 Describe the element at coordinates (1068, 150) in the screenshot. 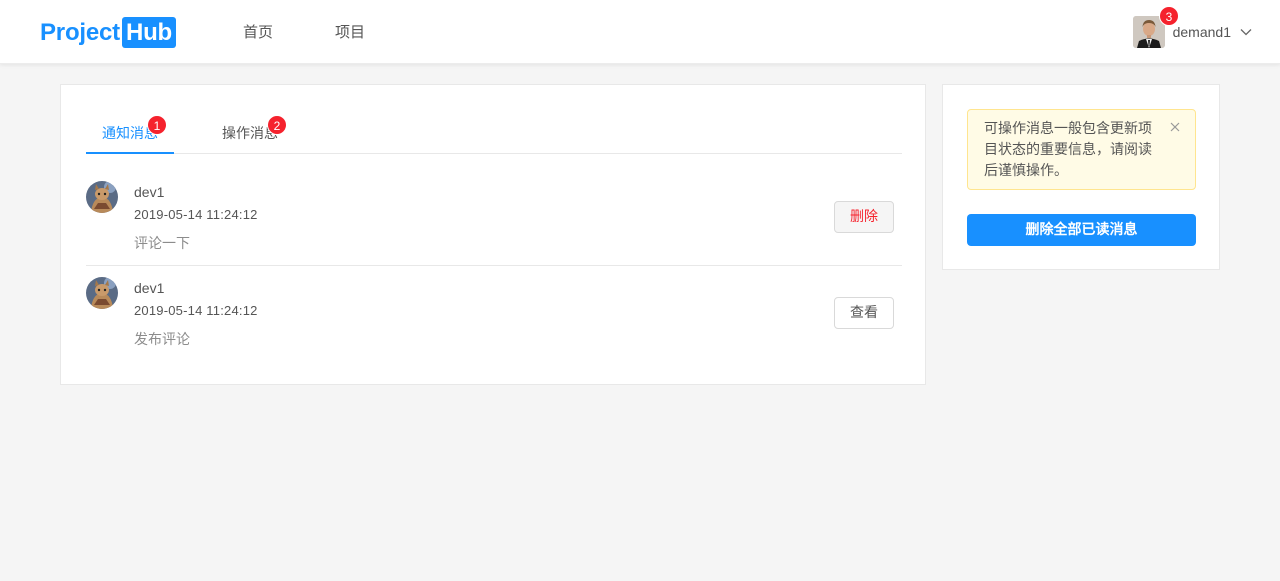

I see `alert-message: 可操作消息一般包含更新项目状态的重要信息，请阅读后谨慎操作。` at that location.